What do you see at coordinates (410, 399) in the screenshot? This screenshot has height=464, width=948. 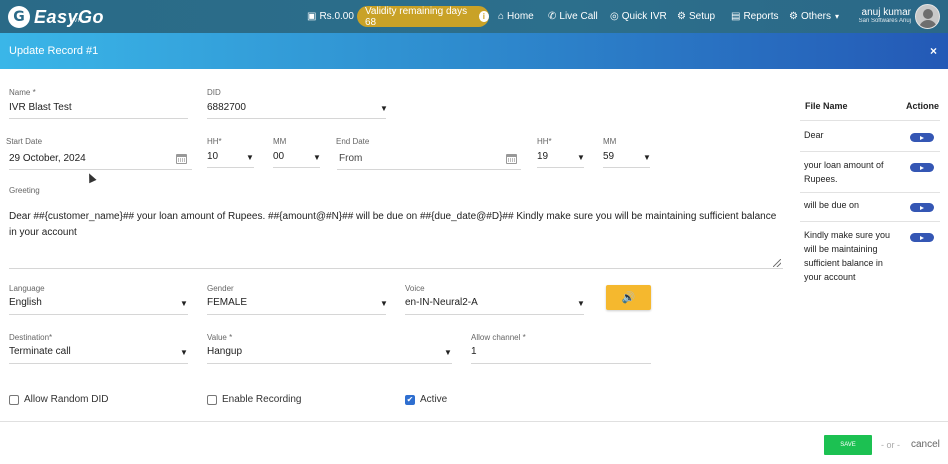 I see `checkmark-icon: ✔` at bounding box center [410, 399].